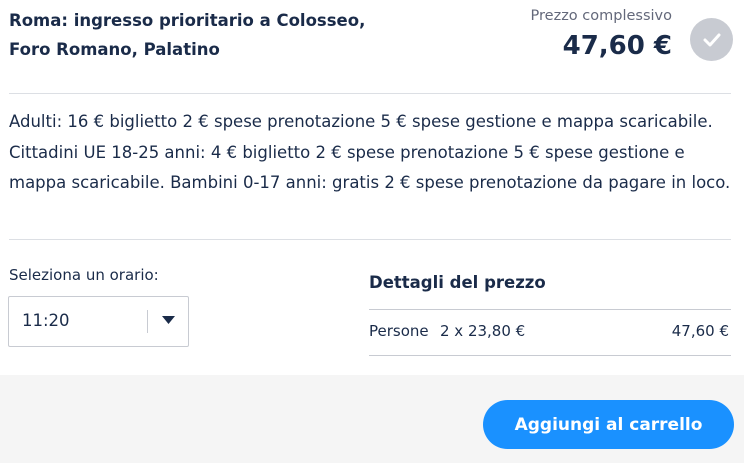 Image resolution: width=744 pixels, height=463 pixels. Describe the element at coordinates (601, 16) in the screenshot. I see `total-price-label: Prezzo complessivo` at that location.